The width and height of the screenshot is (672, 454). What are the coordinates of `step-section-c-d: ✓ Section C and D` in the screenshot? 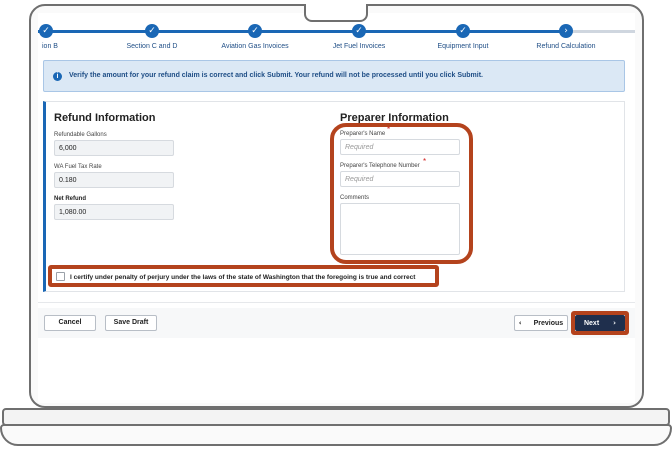 It's located at (152, 31).